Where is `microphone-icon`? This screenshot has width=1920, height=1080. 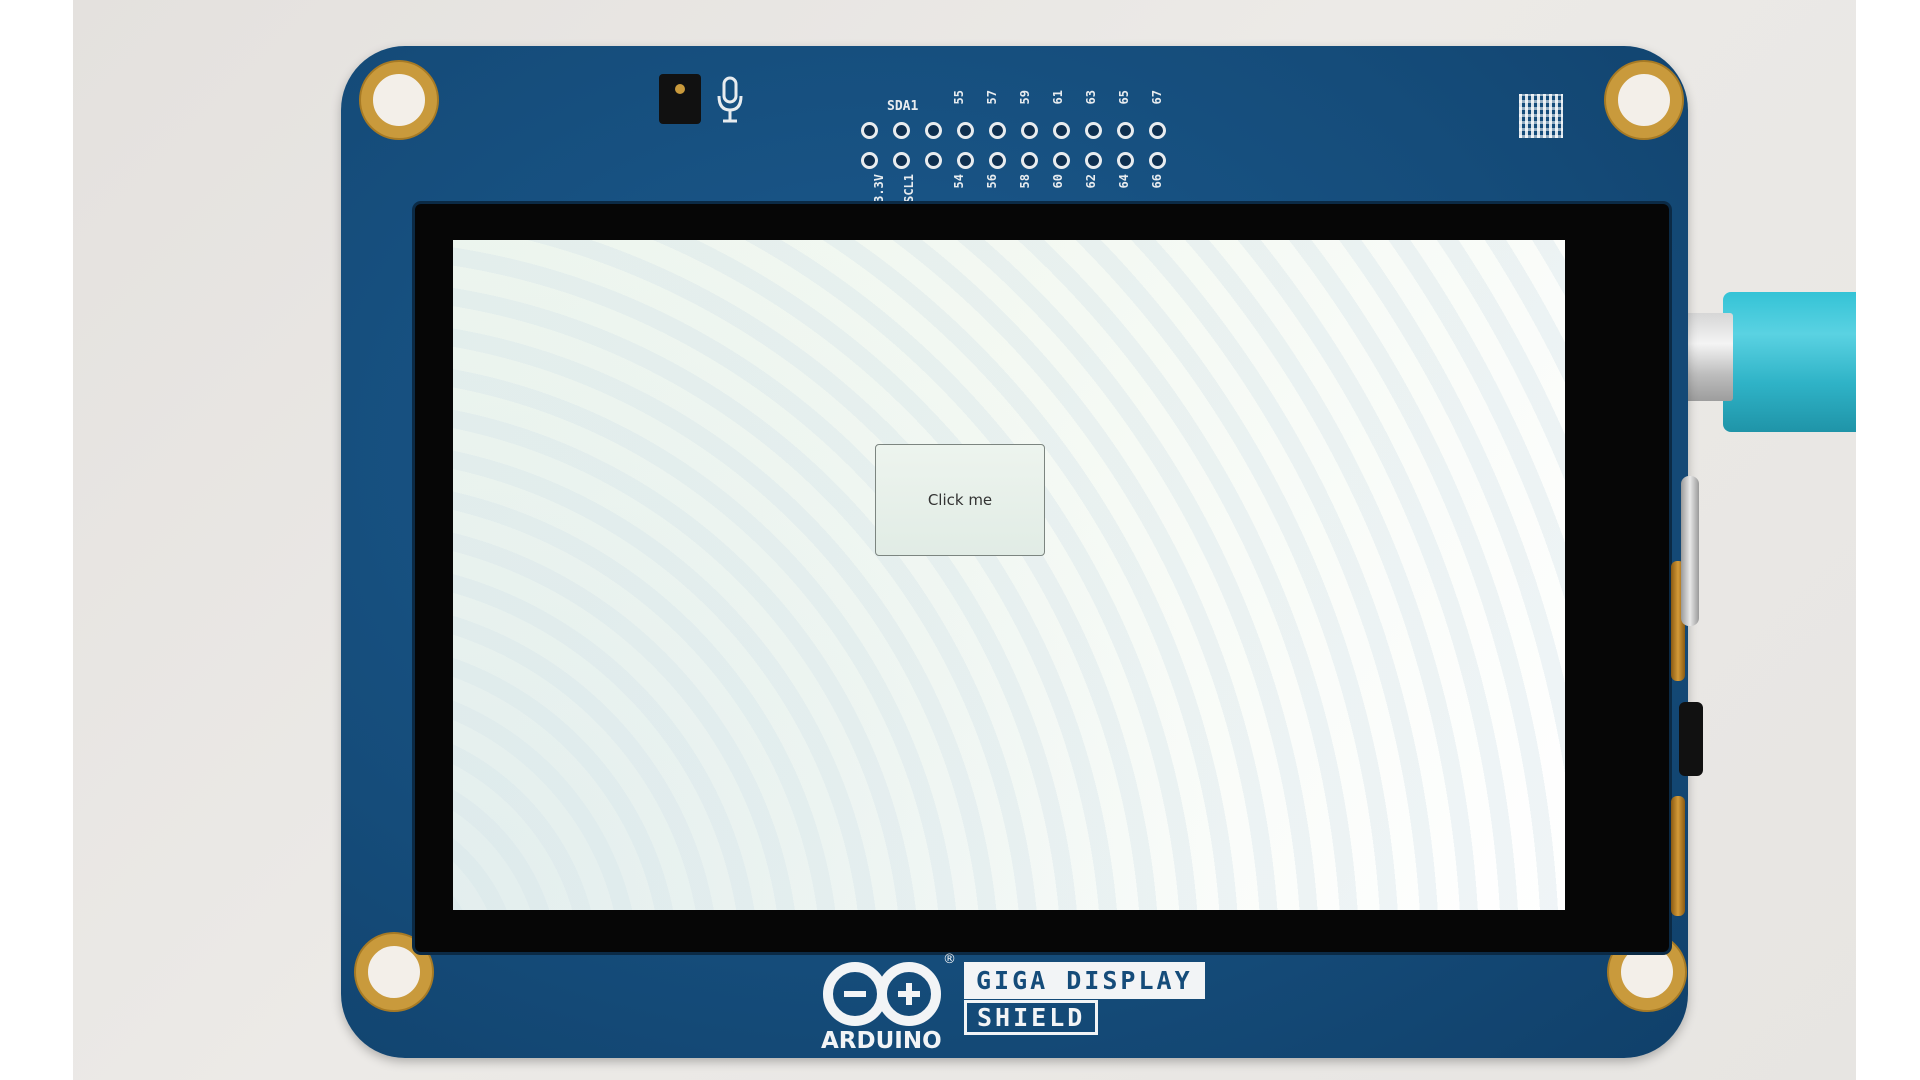 microphone-icon is located at coordinates (730, 99).